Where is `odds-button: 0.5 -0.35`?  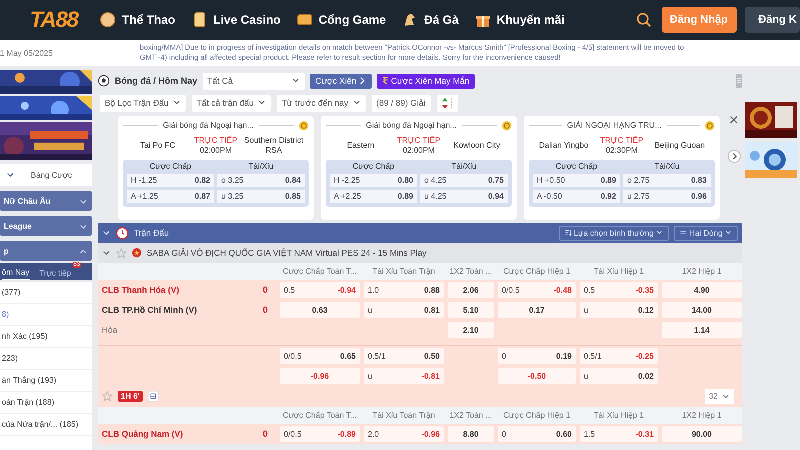 odds-button: 0.5 -0.35 is located at coordinates (619, 290).